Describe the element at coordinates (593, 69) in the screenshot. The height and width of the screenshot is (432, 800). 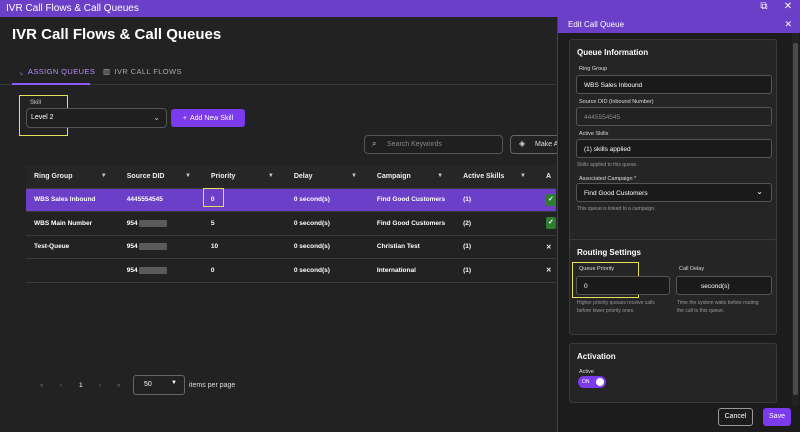
I see `ring-group-label: Ring Group` at that location.